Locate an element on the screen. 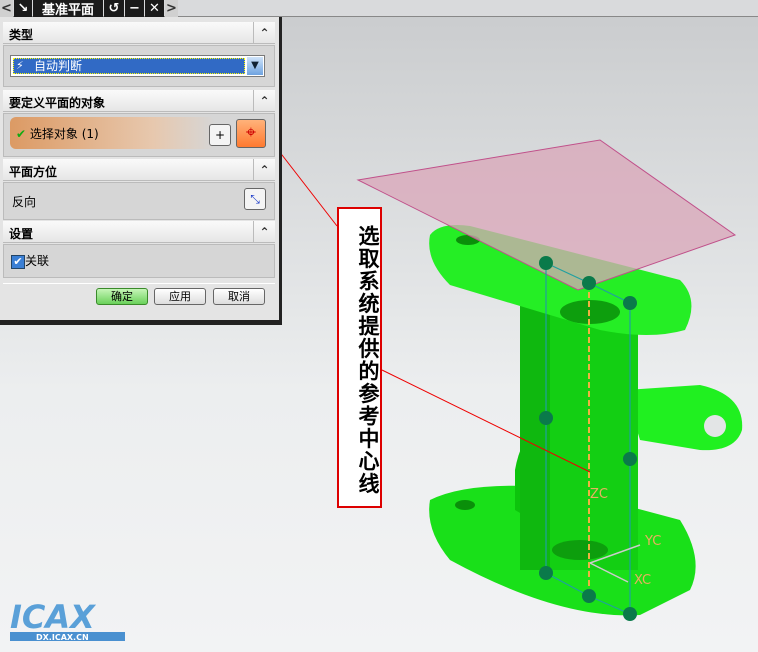 Image resolution: width=758 pixels, height=652 pixels. nav-right-button: > is located at coordinates (171, 8).